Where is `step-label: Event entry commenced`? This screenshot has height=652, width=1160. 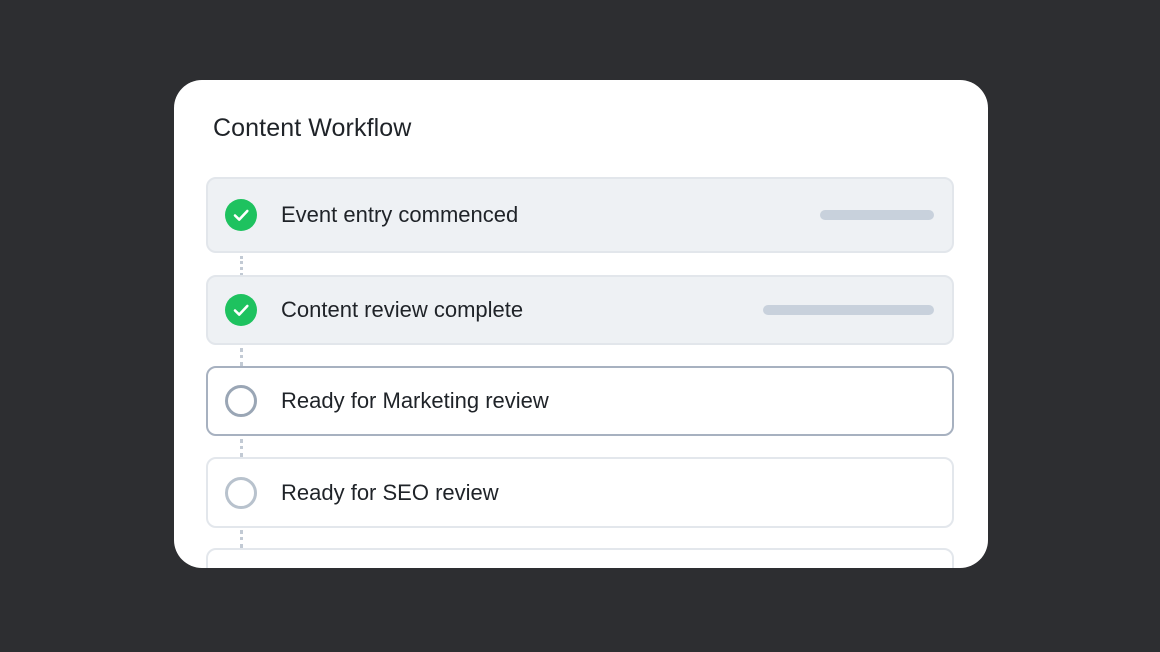
step-label: Event entry commenced is located at coordinates (400, 214).